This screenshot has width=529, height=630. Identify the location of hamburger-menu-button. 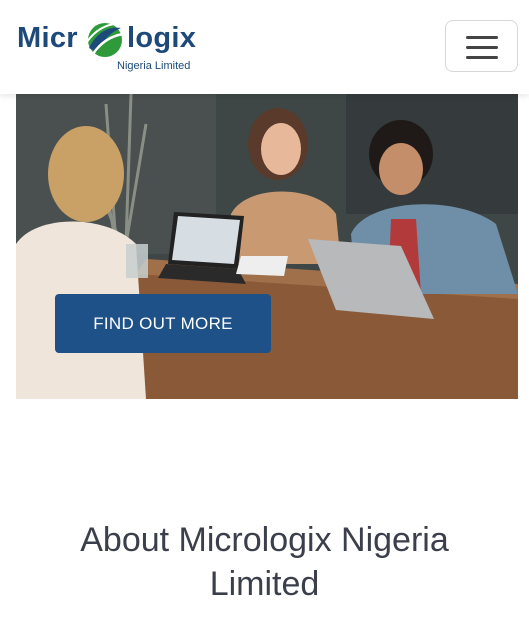
(481, 46).